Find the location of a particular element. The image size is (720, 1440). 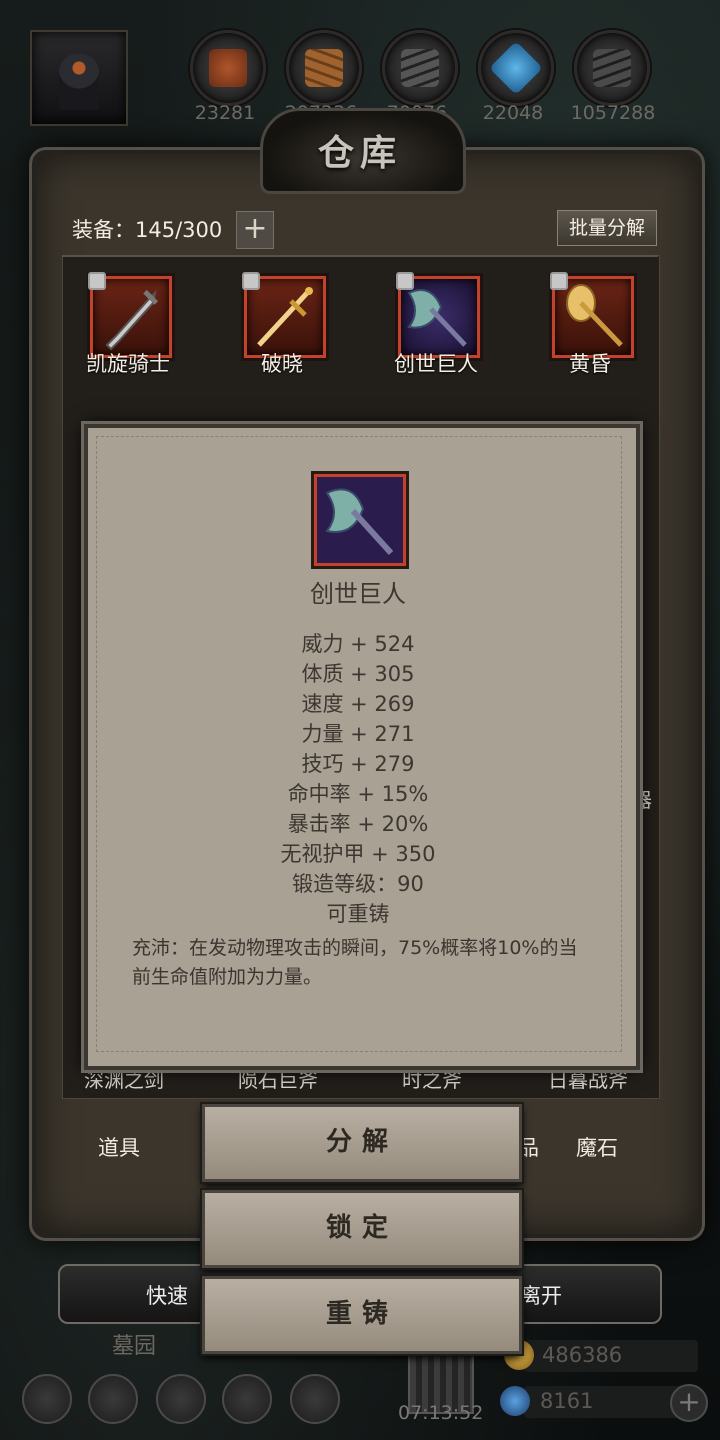

resource-iron is located at coordinates (420, 68).